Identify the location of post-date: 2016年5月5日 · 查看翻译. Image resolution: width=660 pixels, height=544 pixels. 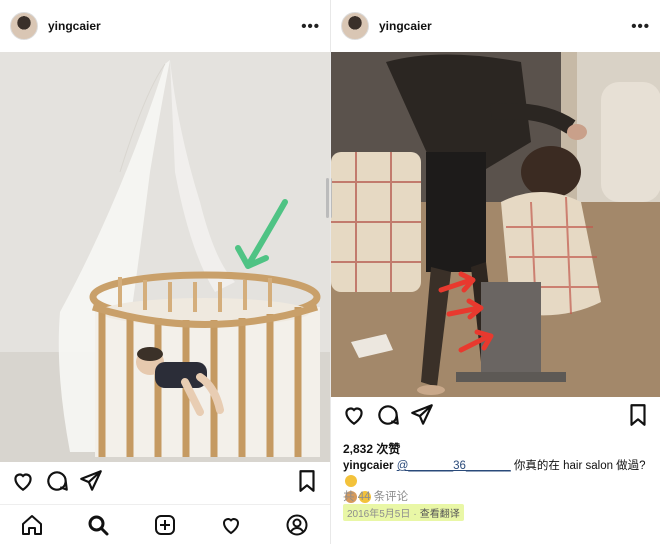
(403, 512).